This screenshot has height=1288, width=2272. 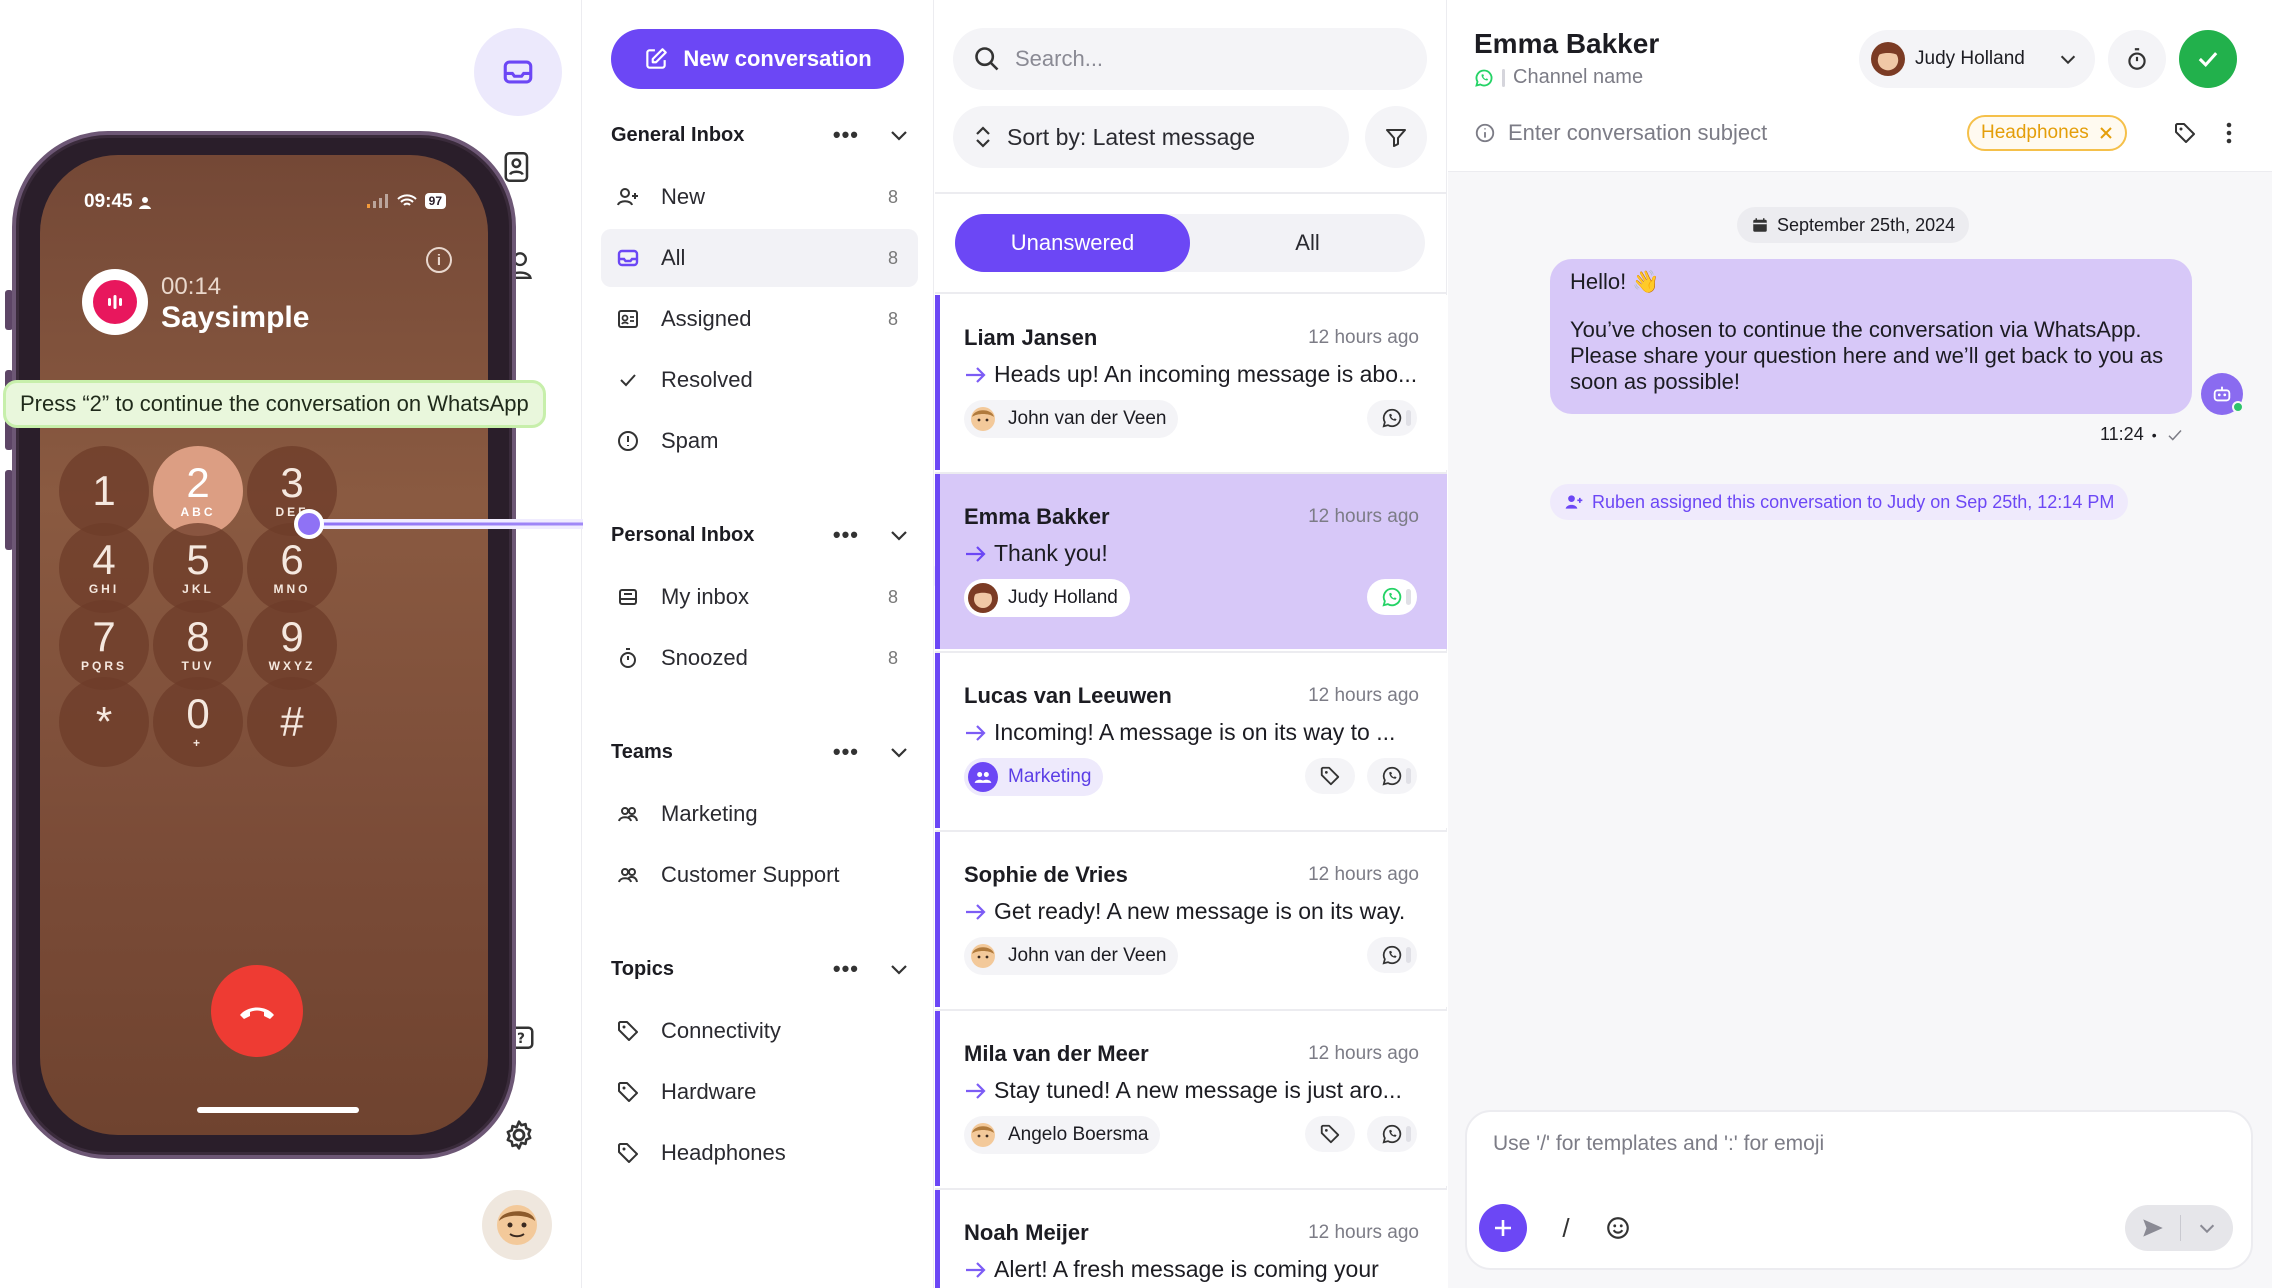 What do you see at coordinates (1620, 133) in the screenshot?
I see `subject-input: Enter conversation subject` at bounding box center [1620, 133].